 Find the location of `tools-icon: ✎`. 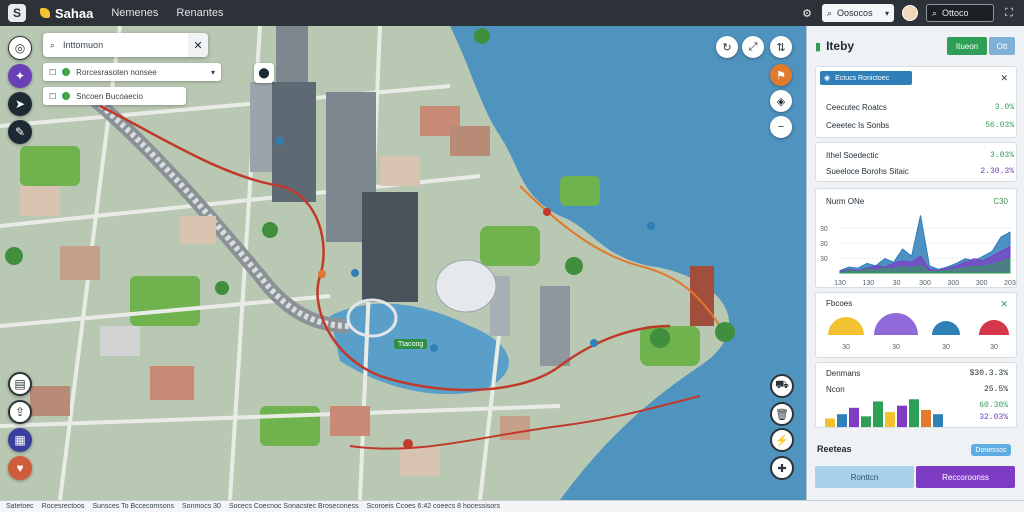

tools-icon: ✎ is located at coordinates (20, 132).